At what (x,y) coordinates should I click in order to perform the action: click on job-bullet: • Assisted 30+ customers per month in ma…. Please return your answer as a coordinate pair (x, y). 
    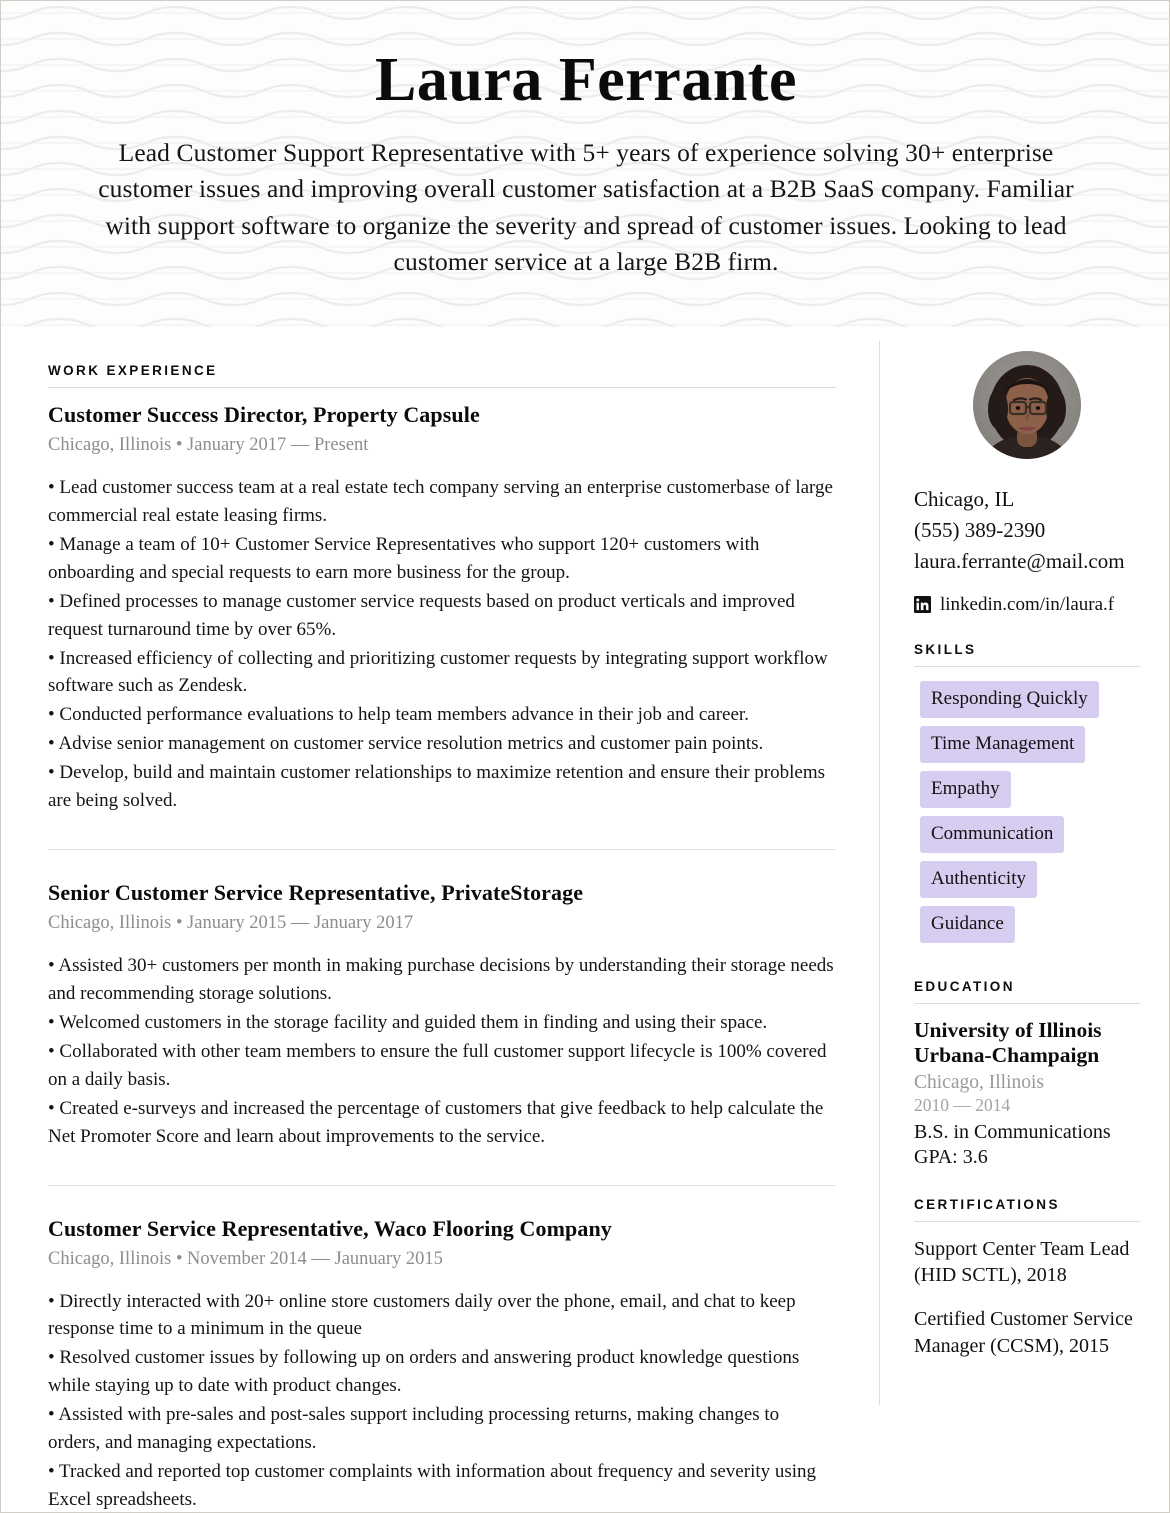
    Looking at the image, I should click on (441, 979).